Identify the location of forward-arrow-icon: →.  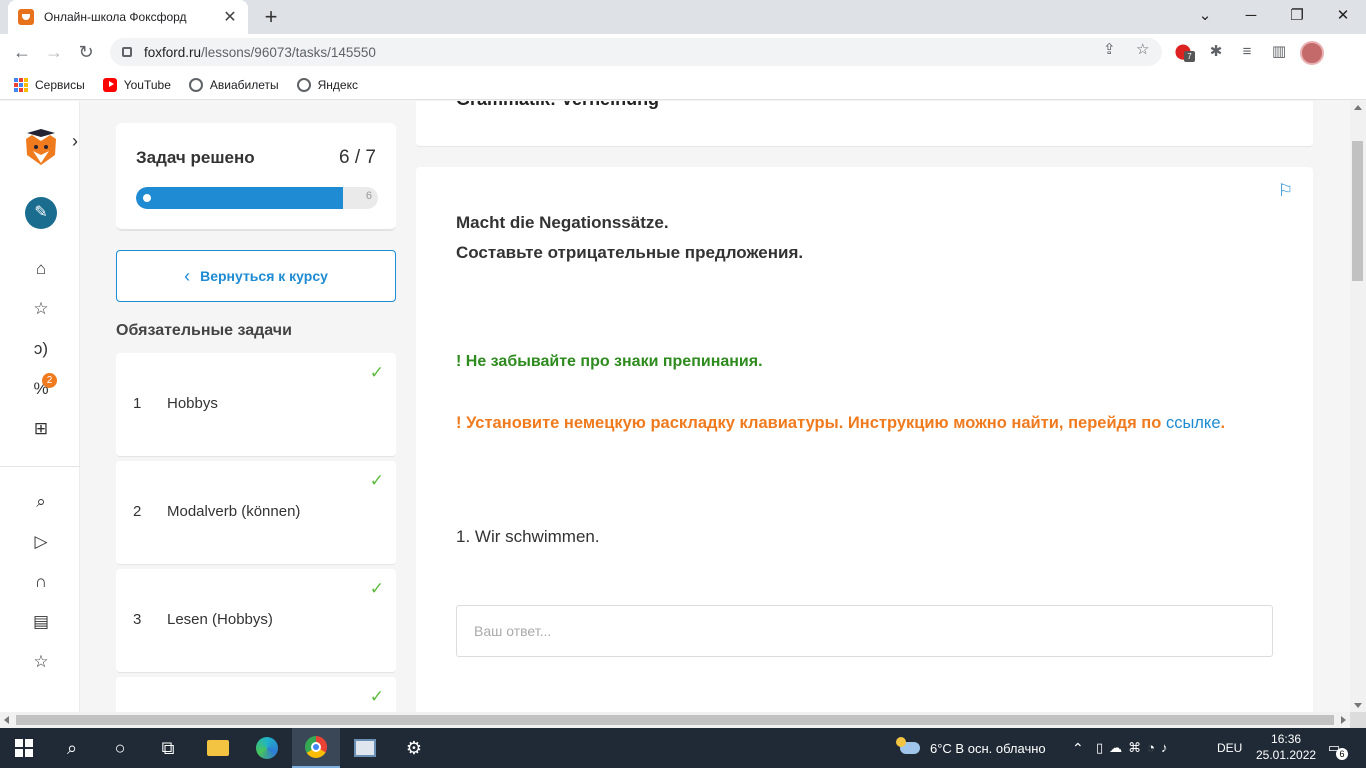
(54, 52).